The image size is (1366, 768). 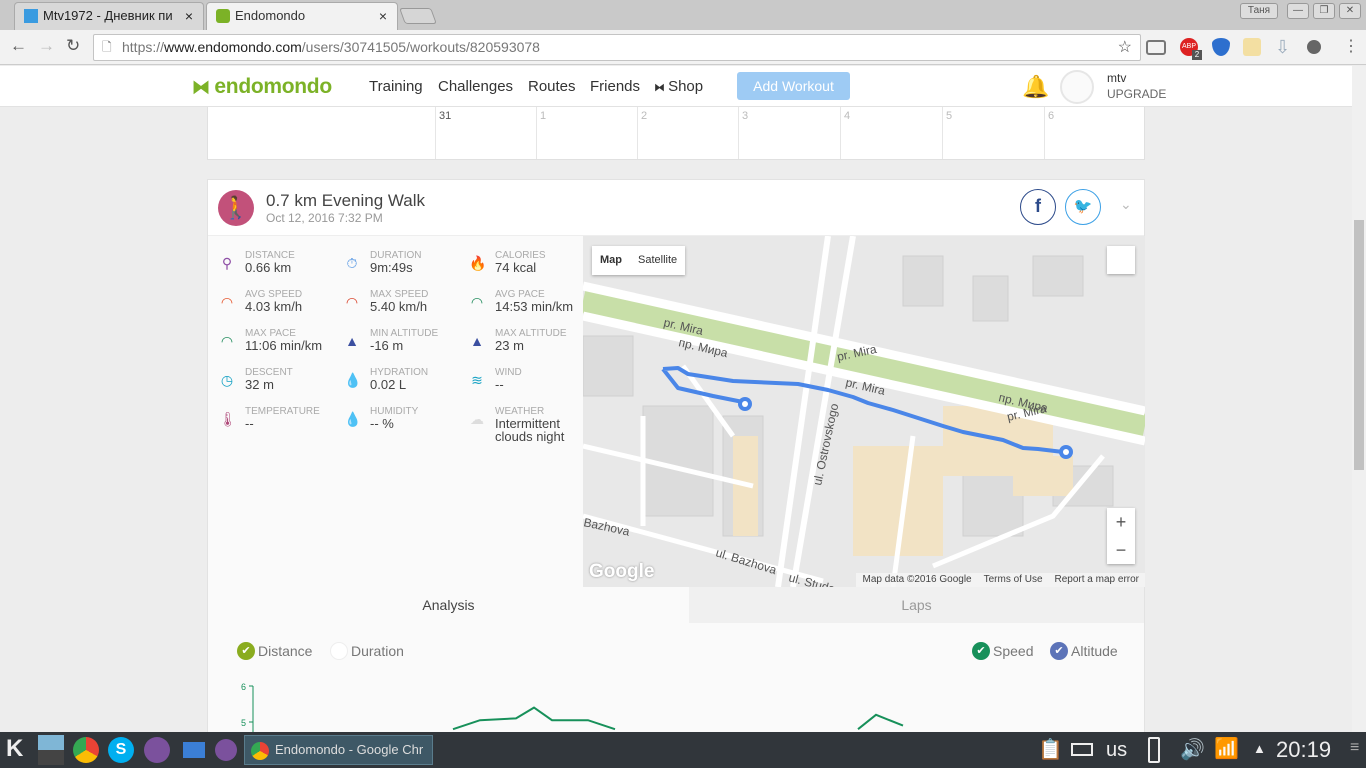 What do you see at coordinates (1083, 207) in the screenshot?
I see `twitter-share-button: 🐦` at bounding box center [1083, 207].